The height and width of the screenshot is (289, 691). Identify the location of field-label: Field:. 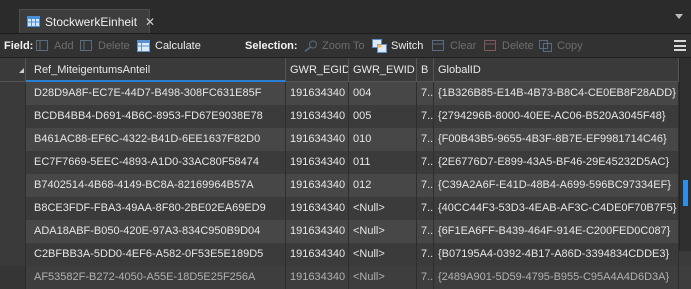
(19, 46).